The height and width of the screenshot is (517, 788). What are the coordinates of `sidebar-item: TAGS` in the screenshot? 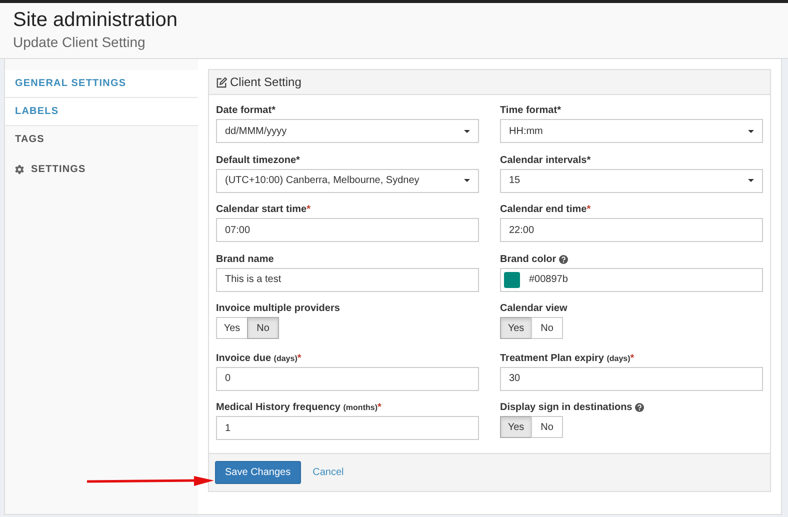 It's located at (101, 139).